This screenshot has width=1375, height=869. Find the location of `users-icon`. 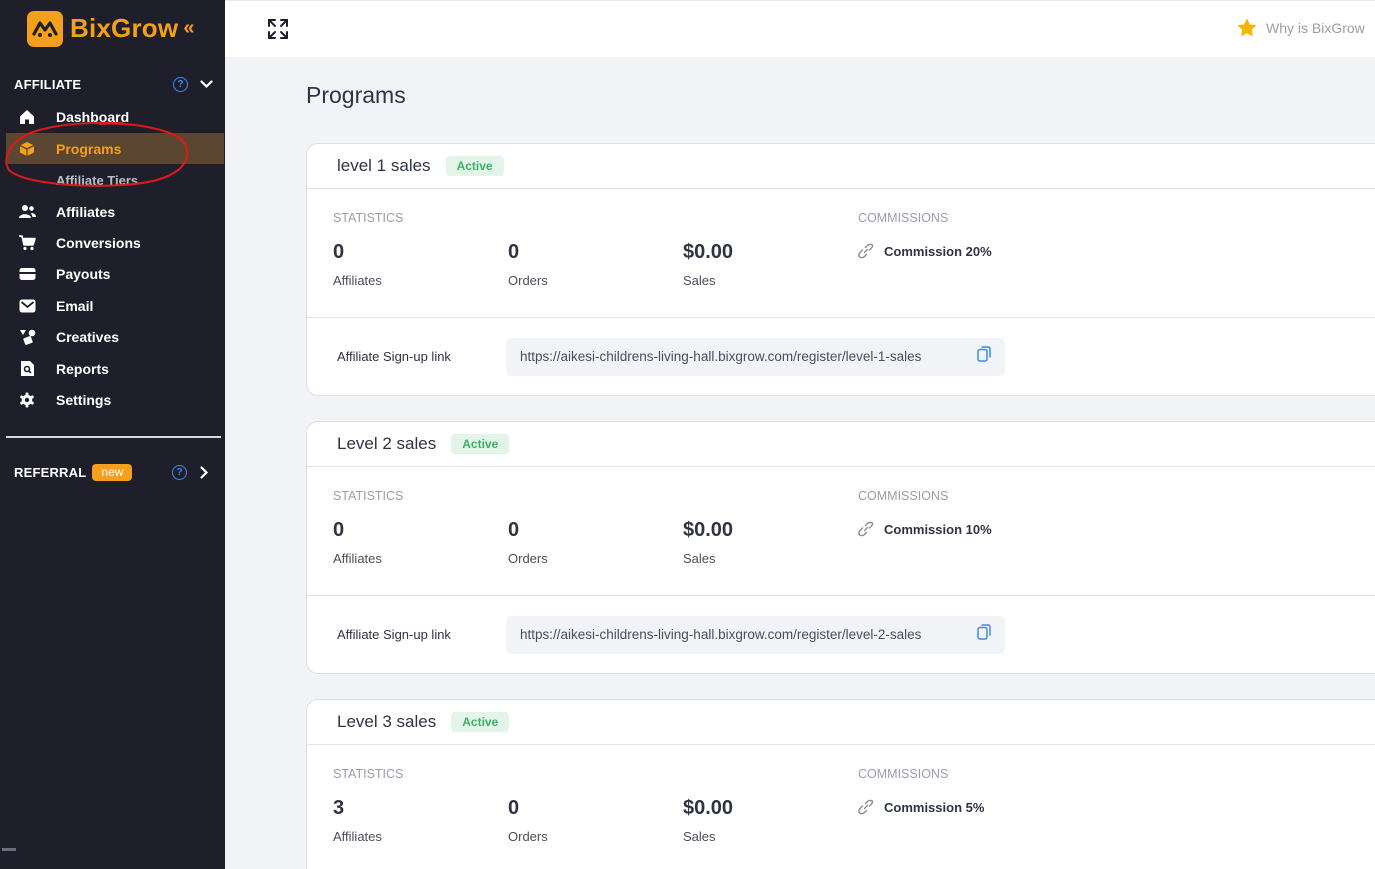

users-icon is located at coordinates (27, 212).